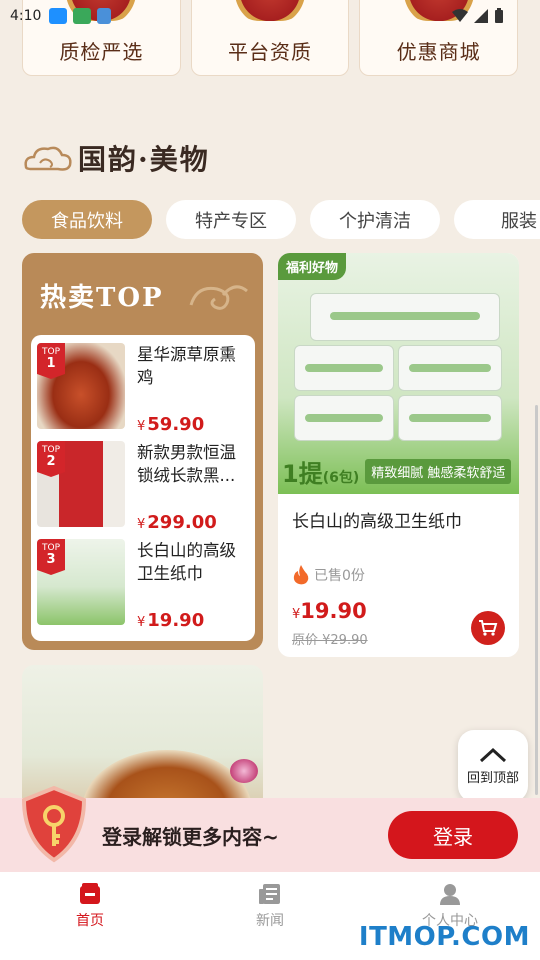 The width and height of the screenshot is (540, 960). I want to click on product-banner: 1提(6包) 精致细腻 触感柔软舒适, so click(398, 471).